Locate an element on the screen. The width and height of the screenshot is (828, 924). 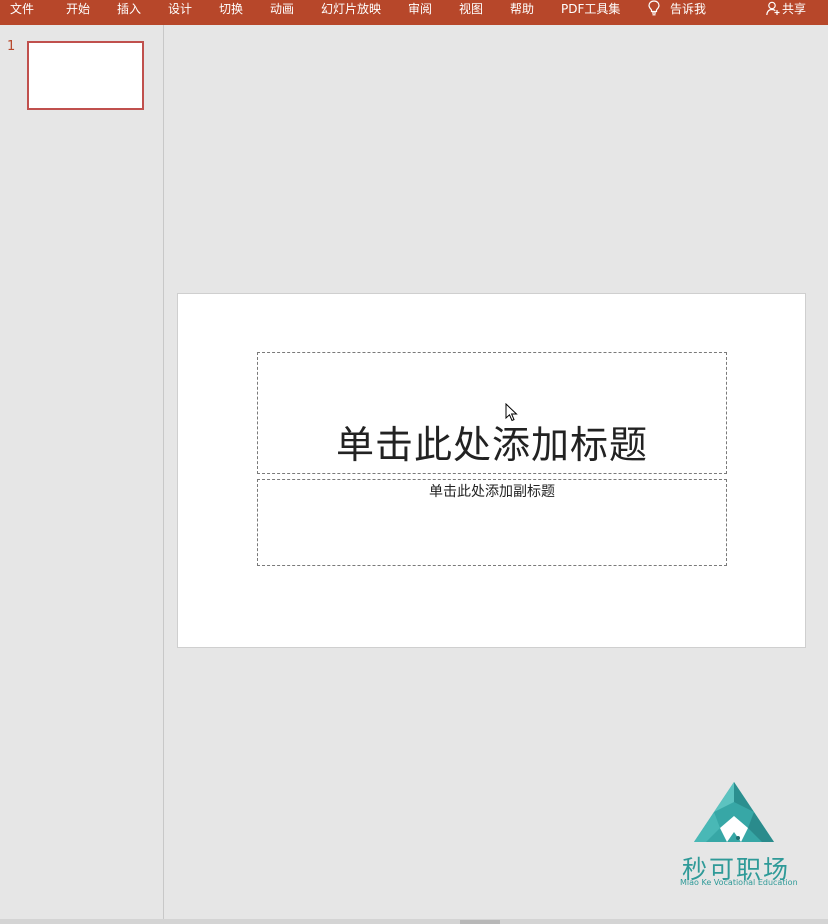
tab-label: 帮助 is located at coordinates (522, 9).